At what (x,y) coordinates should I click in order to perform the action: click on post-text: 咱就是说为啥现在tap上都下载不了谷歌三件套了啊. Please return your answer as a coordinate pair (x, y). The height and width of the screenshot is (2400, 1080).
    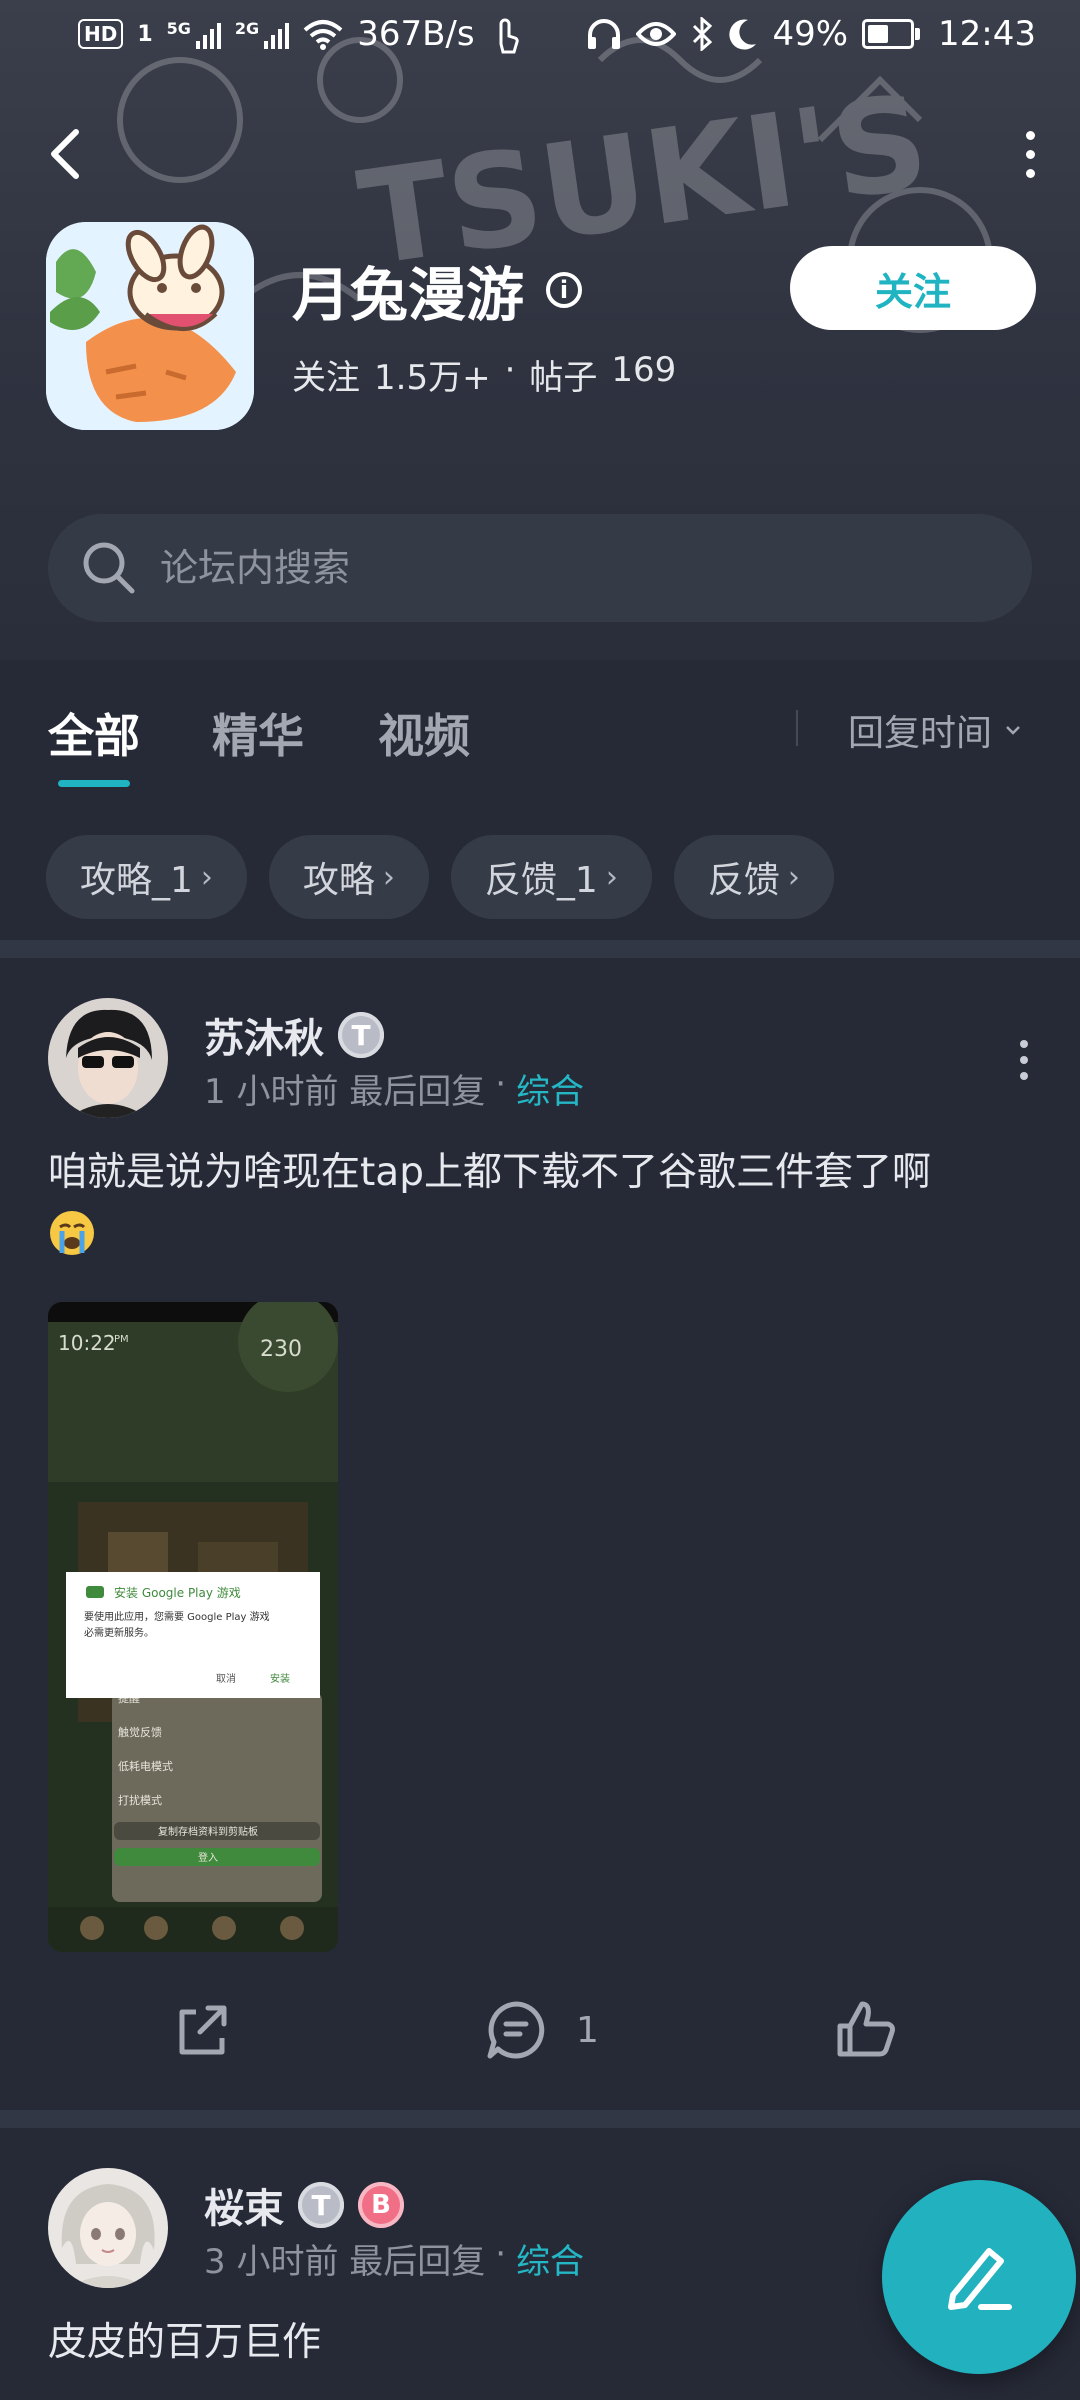
    Looking at the image, I should click on (489, 1172).